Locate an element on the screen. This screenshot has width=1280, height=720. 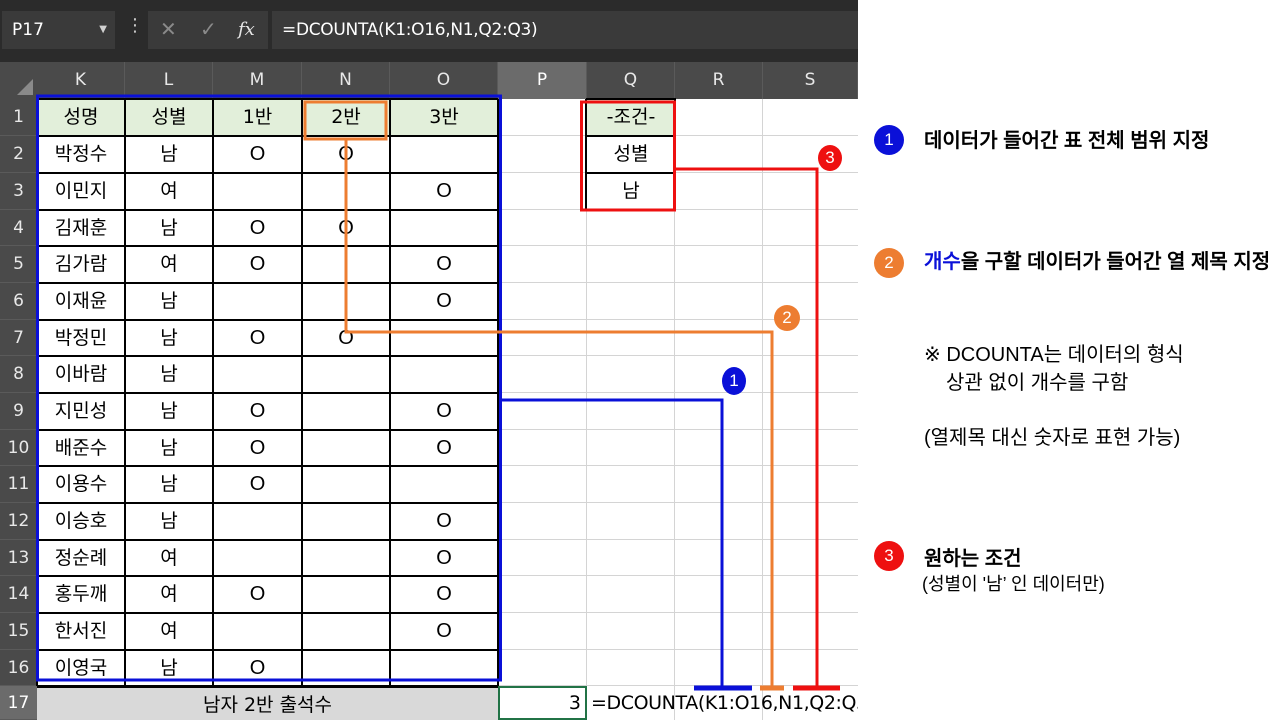
column-header-4: O is located at coordinates (444, 80).